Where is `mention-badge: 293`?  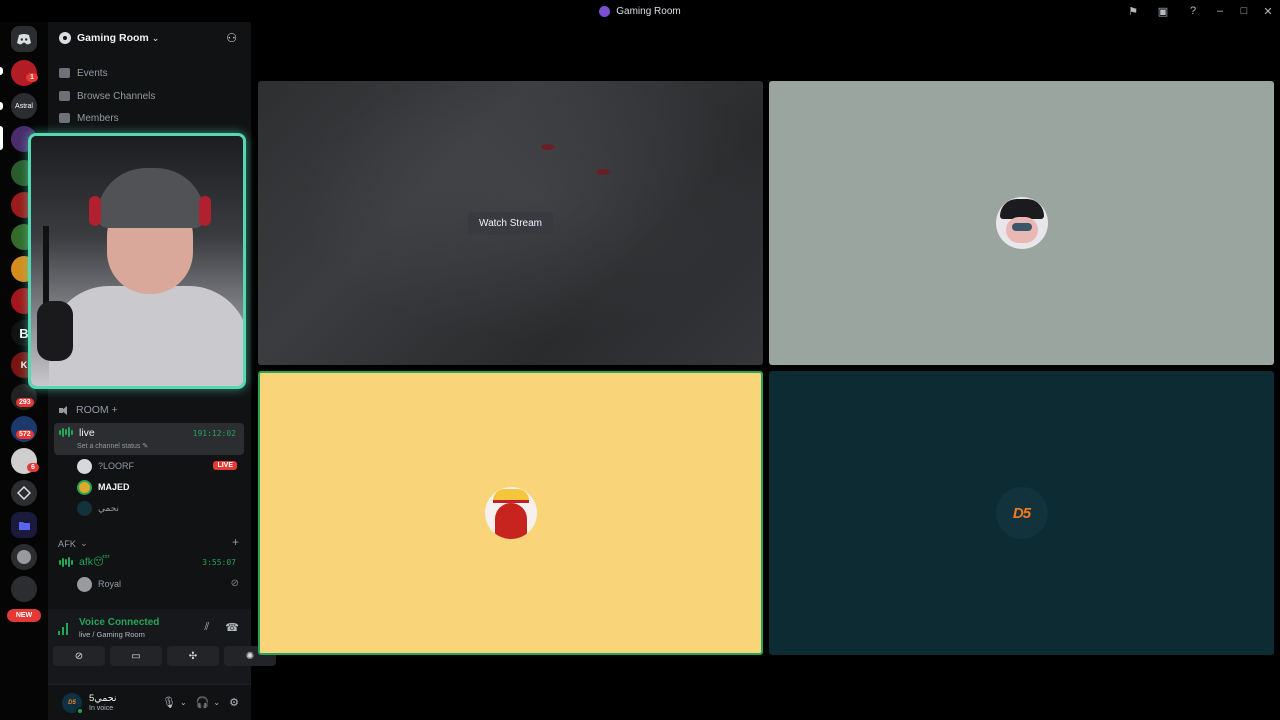
mention-badge: 293 is located at coordinates (25, 402).